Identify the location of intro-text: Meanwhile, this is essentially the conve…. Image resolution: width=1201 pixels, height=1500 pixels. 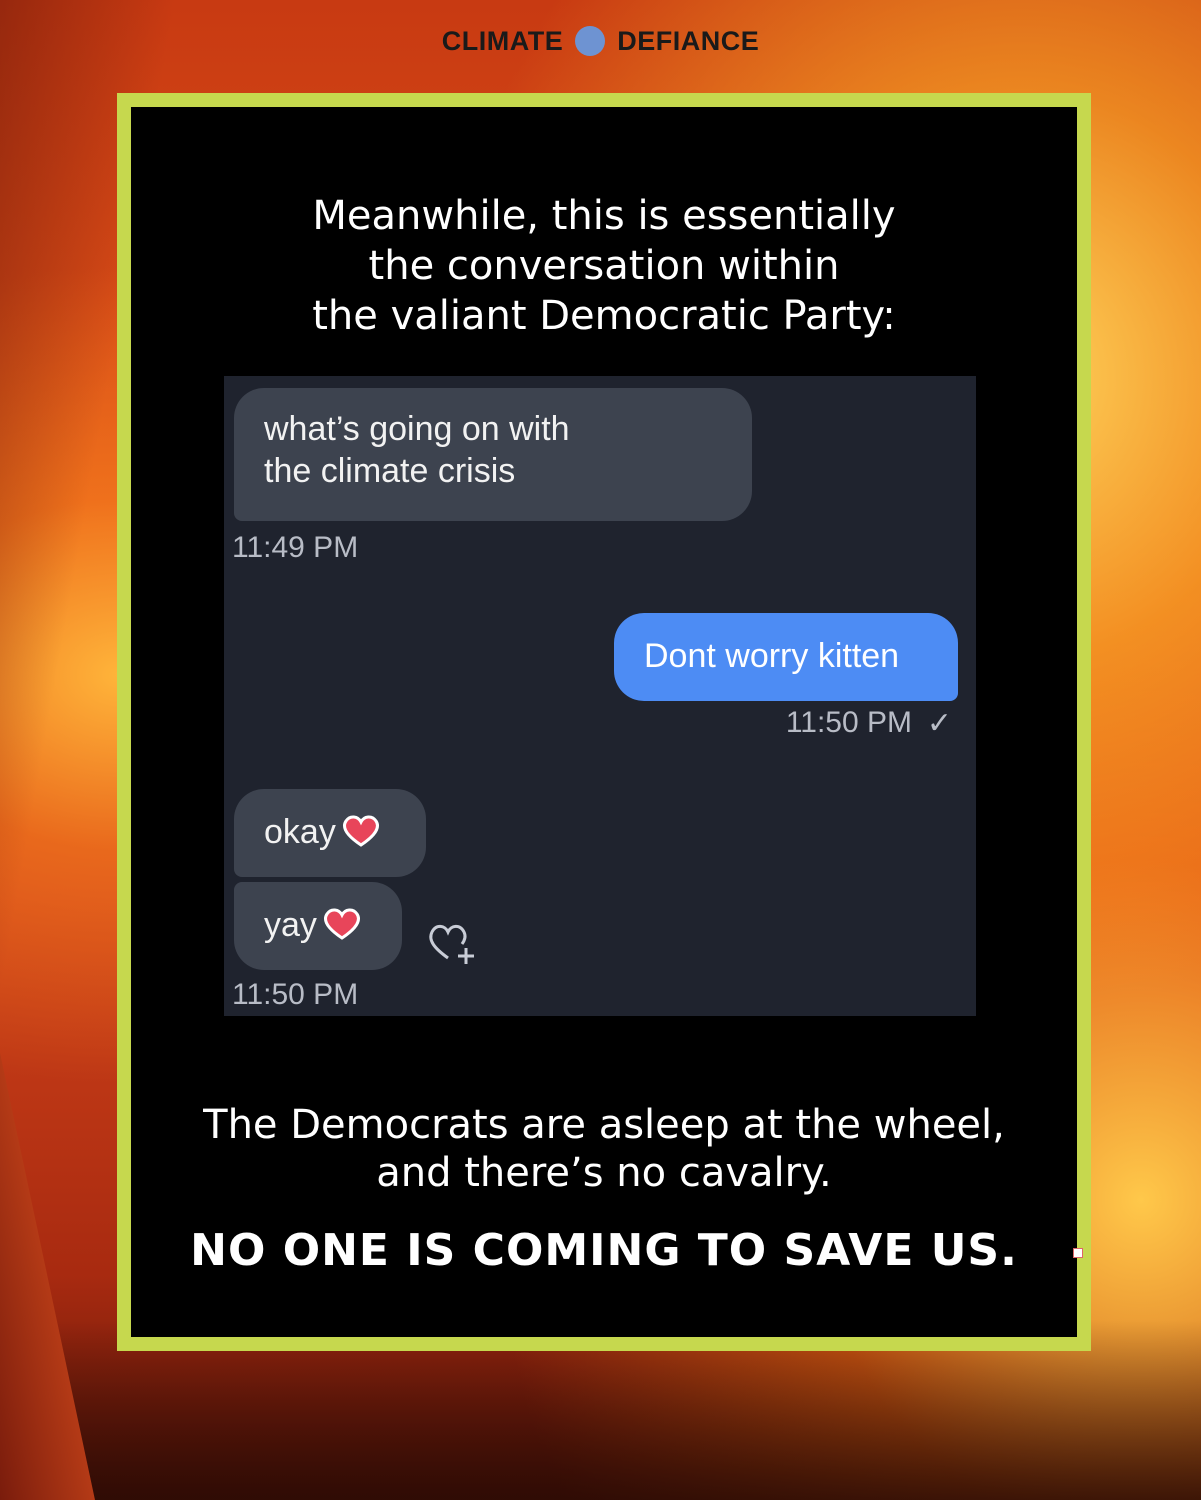
(604, 266).